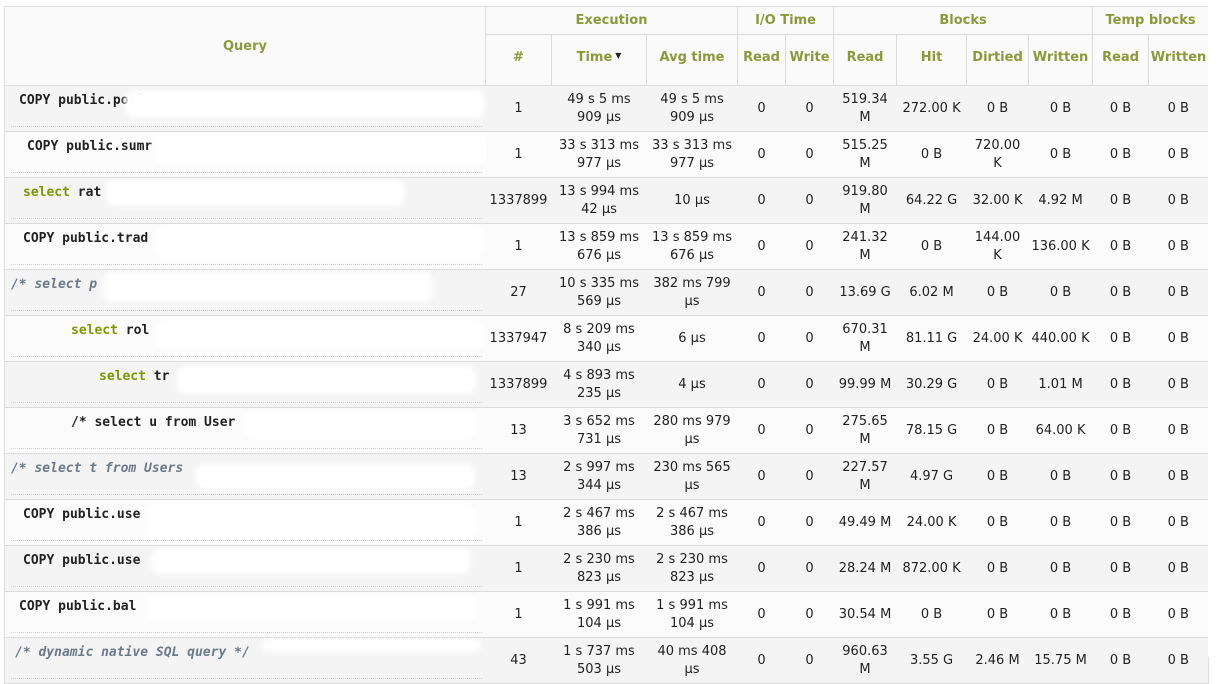 The image size is (1228, 684). I want to click on cell-avg: 4 µs, so click(692, 384).